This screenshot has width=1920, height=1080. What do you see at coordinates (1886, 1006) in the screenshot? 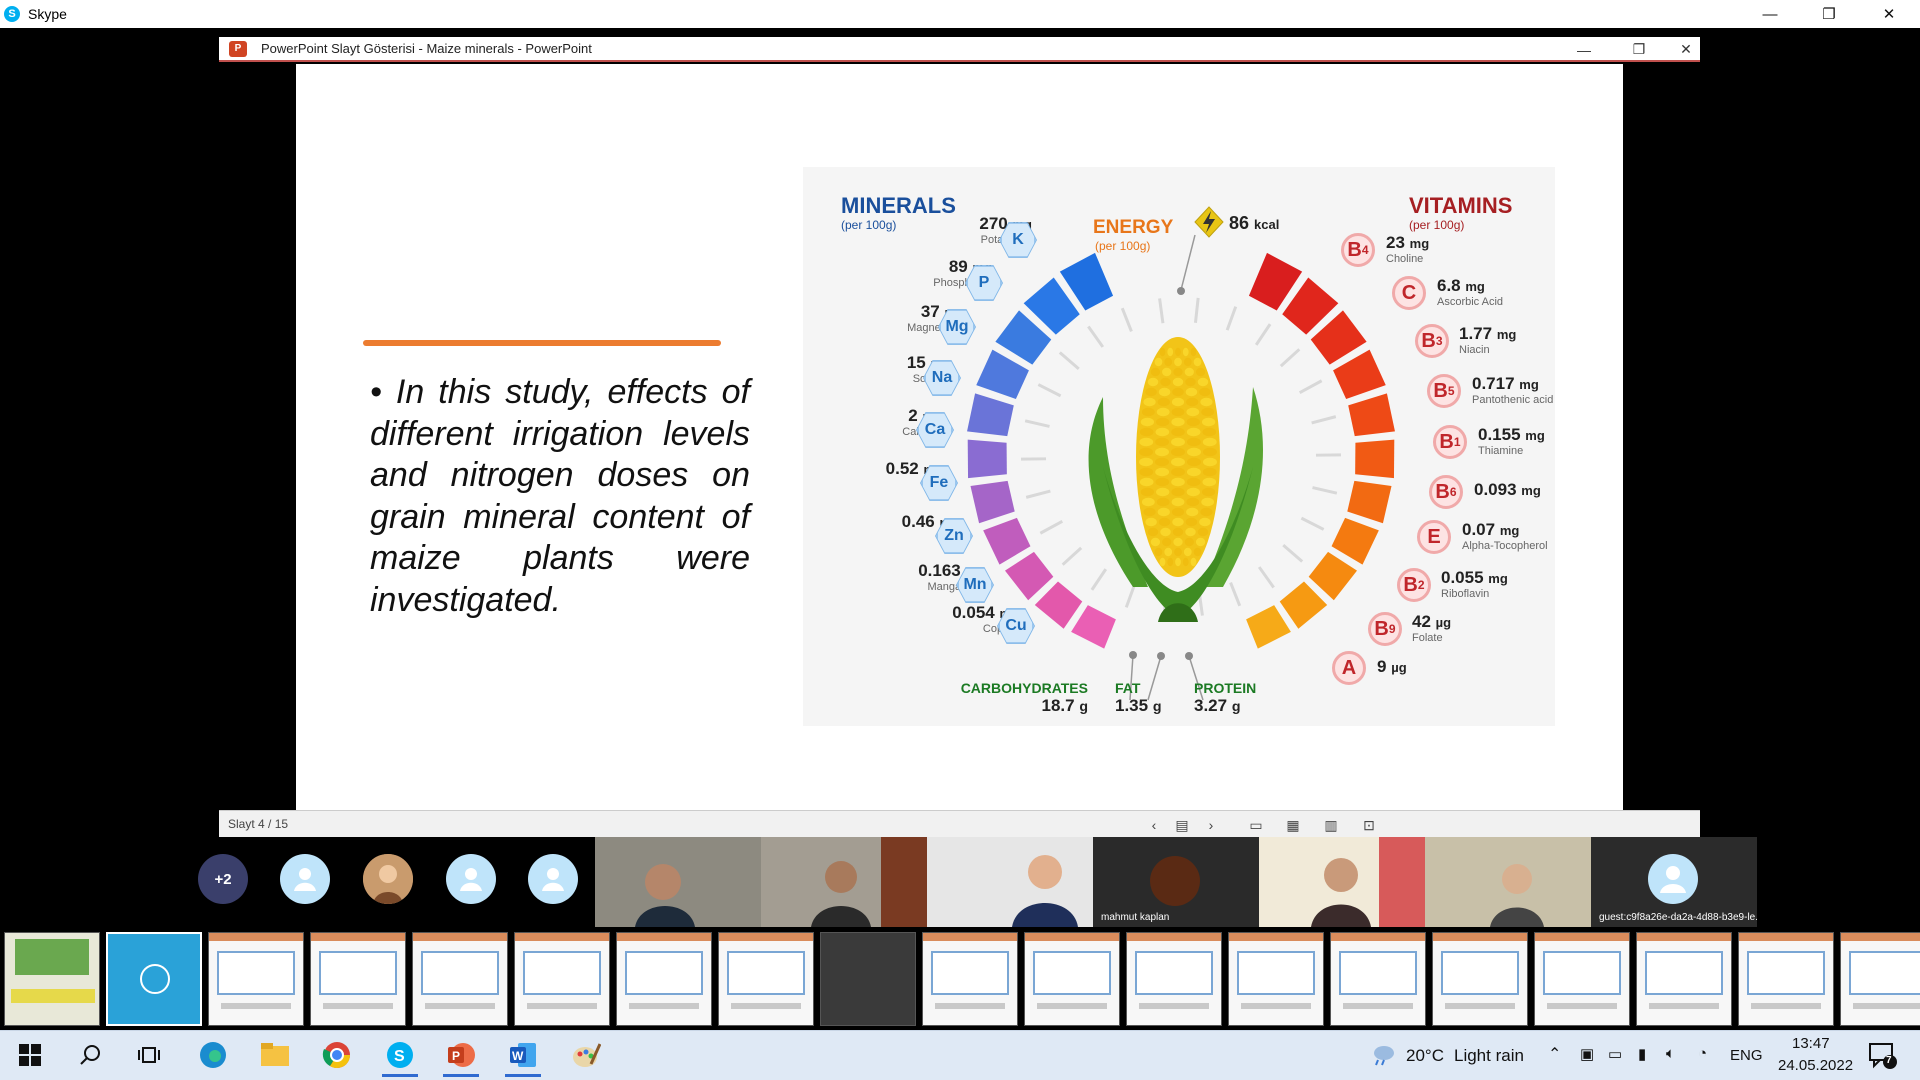
I see `thumbnail-part-b` at bounding box center [1886, 1006].